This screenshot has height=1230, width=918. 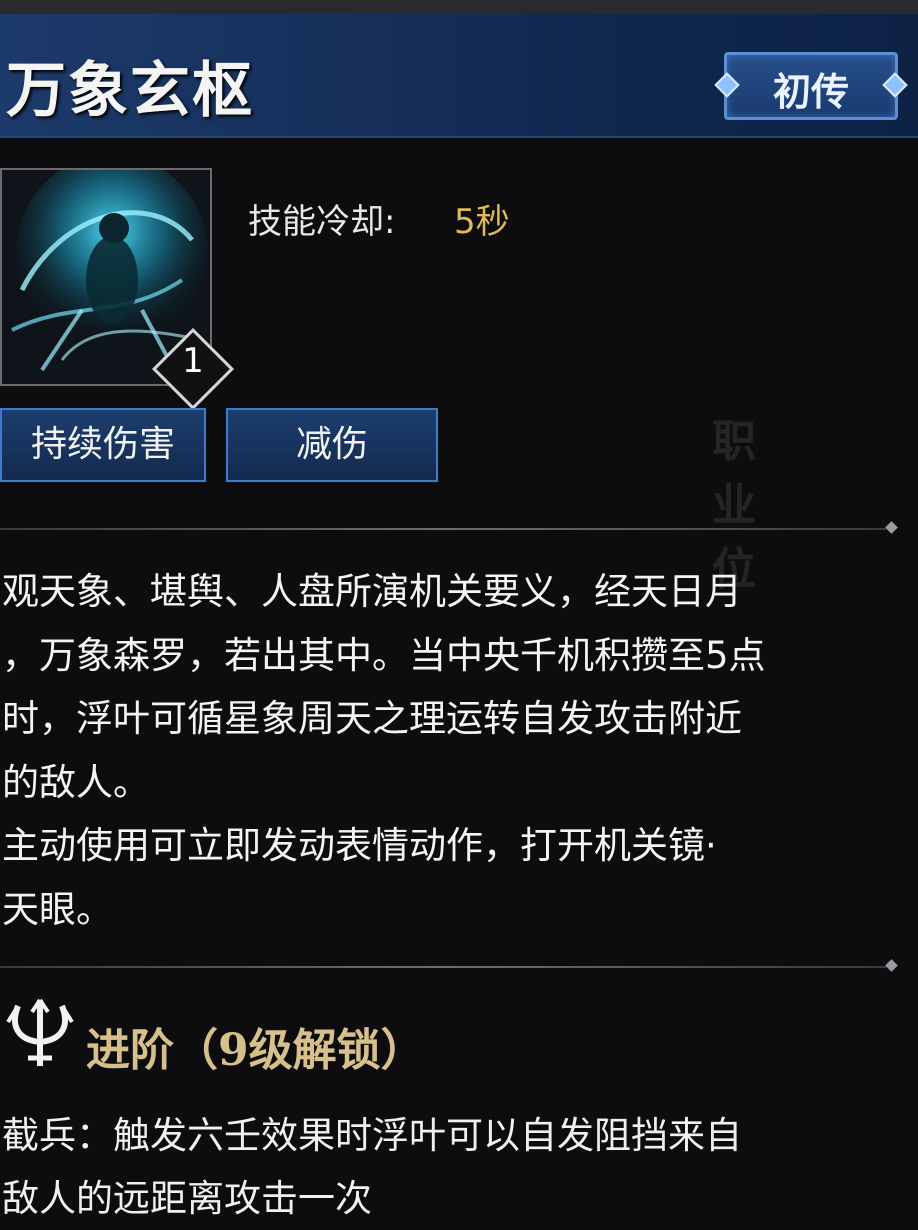 I want to click on rank-badge: 初传, so click(x=811, y=86).